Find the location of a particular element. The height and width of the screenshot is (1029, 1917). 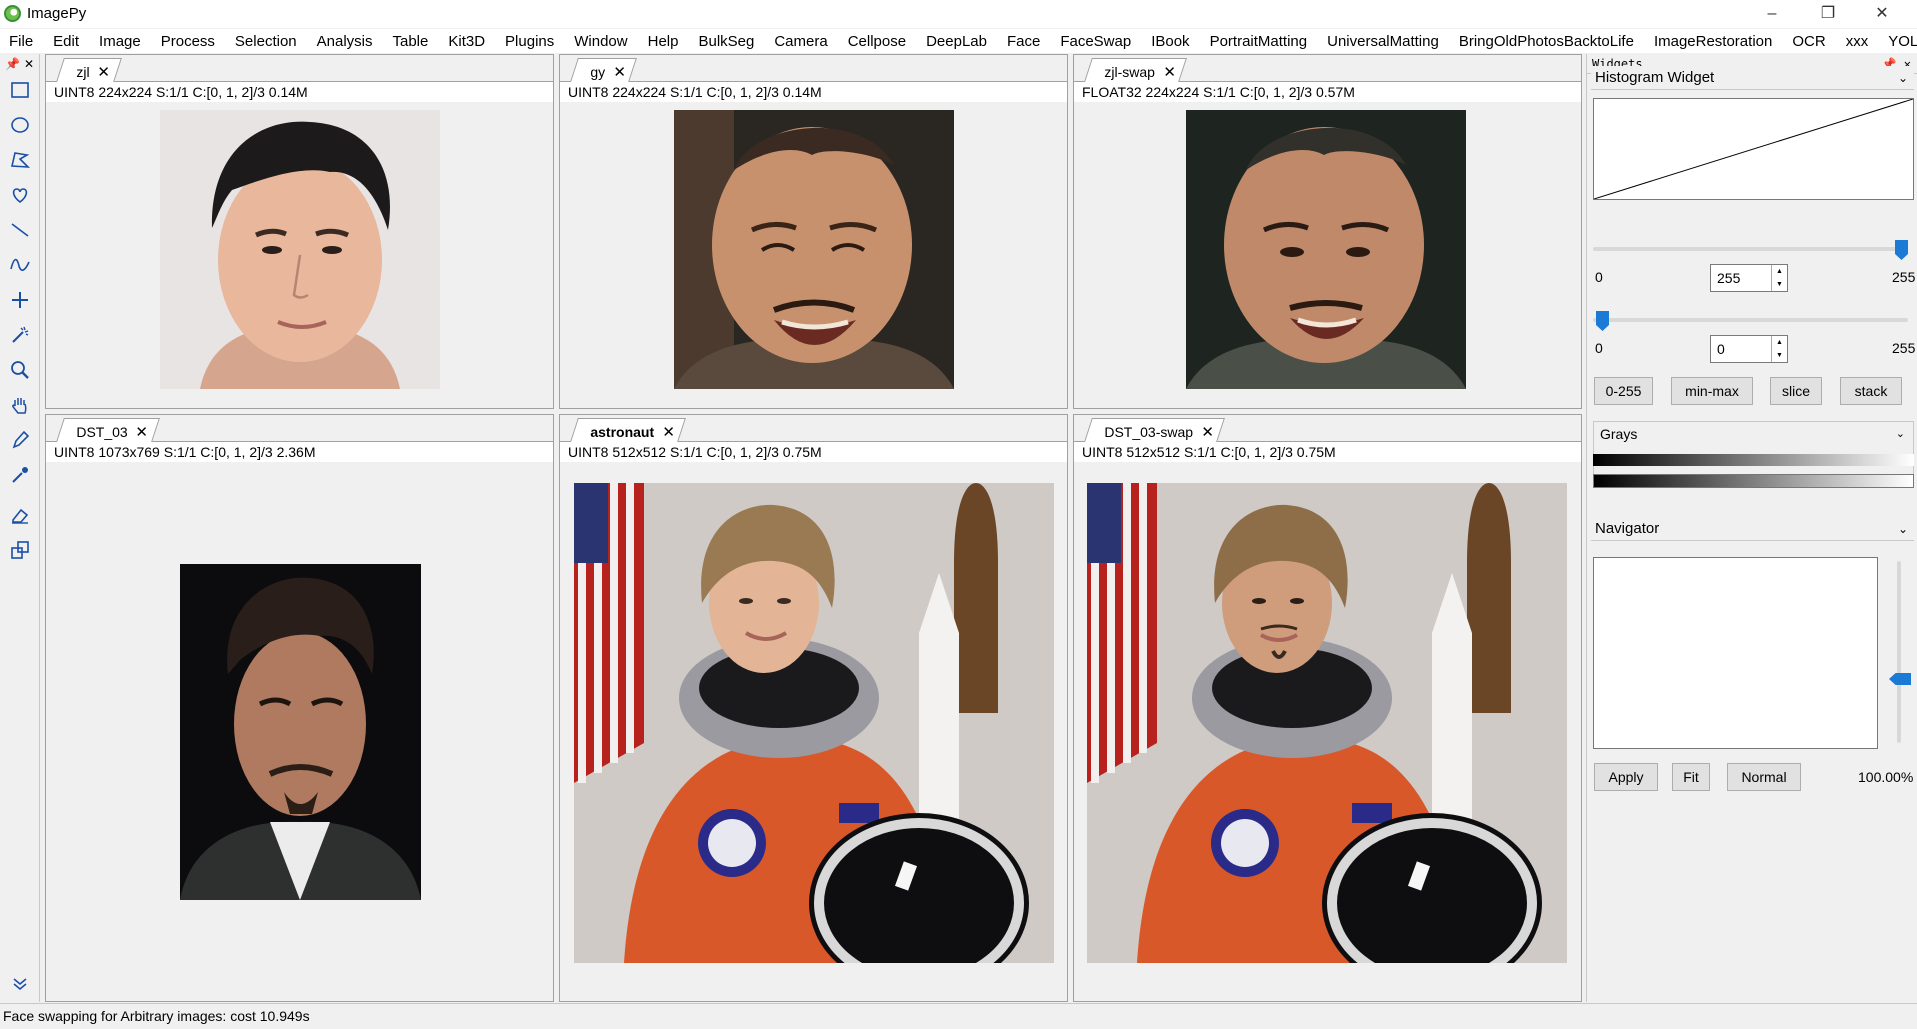

portrait-image-dst03 is located at coordinates (300, 732).